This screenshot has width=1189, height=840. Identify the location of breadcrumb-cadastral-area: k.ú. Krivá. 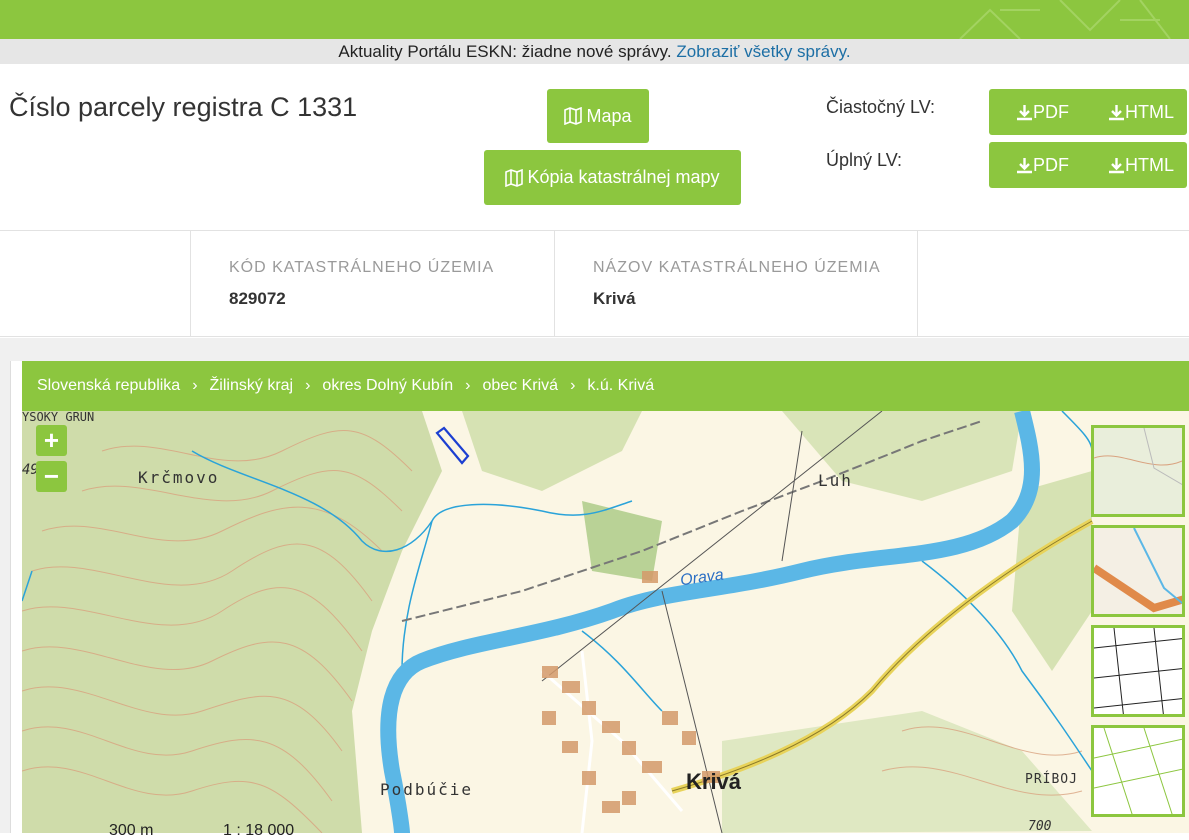
(620, 386).